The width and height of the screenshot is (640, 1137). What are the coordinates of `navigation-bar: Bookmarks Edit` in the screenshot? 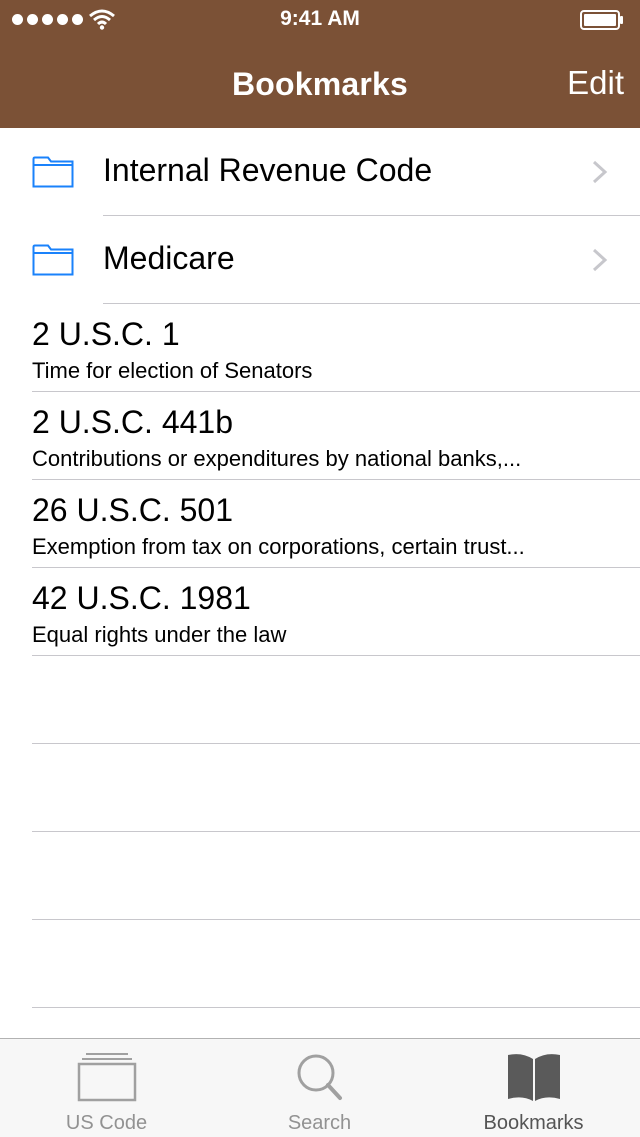 It's located at (320, 84).